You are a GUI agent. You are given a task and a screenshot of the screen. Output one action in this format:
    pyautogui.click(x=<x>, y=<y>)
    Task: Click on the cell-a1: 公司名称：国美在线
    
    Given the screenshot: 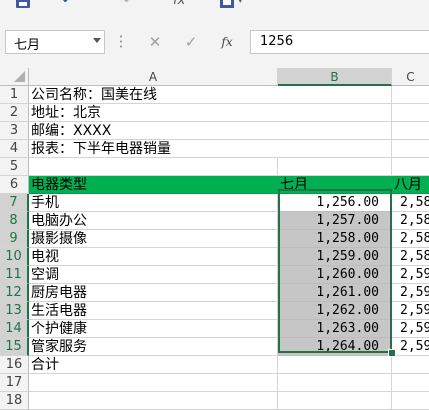 What is the action you would take?
    pyautogui.click(x=153, y=95)
    